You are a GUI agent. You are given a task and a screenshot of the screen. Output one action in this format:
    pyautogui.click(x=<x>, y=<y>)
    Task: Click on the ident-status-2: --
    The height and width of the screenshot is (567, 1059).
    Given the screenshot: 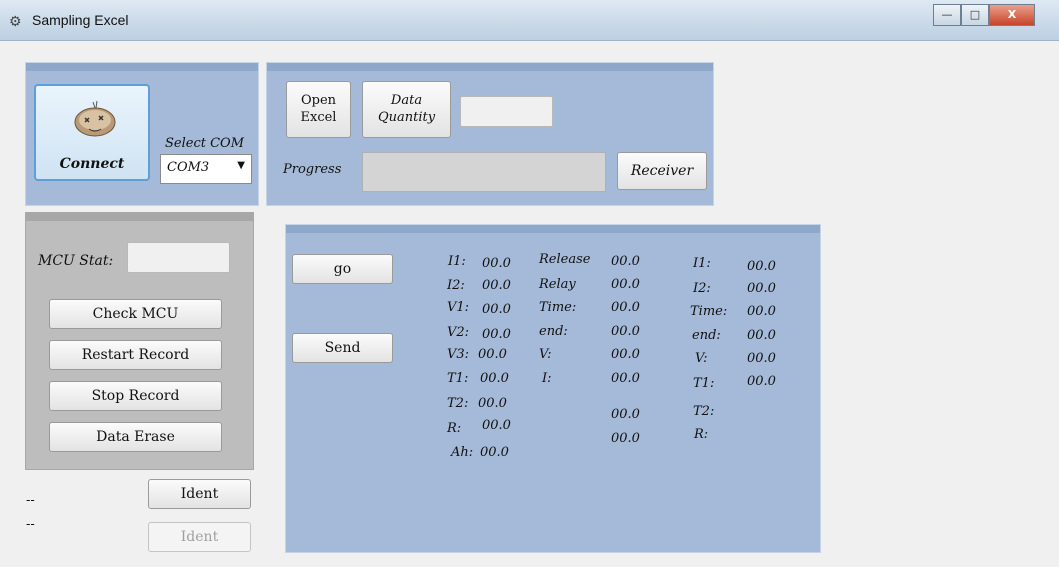 What is the action you would take?
    pyautogui.click(x=30, y=524)
    